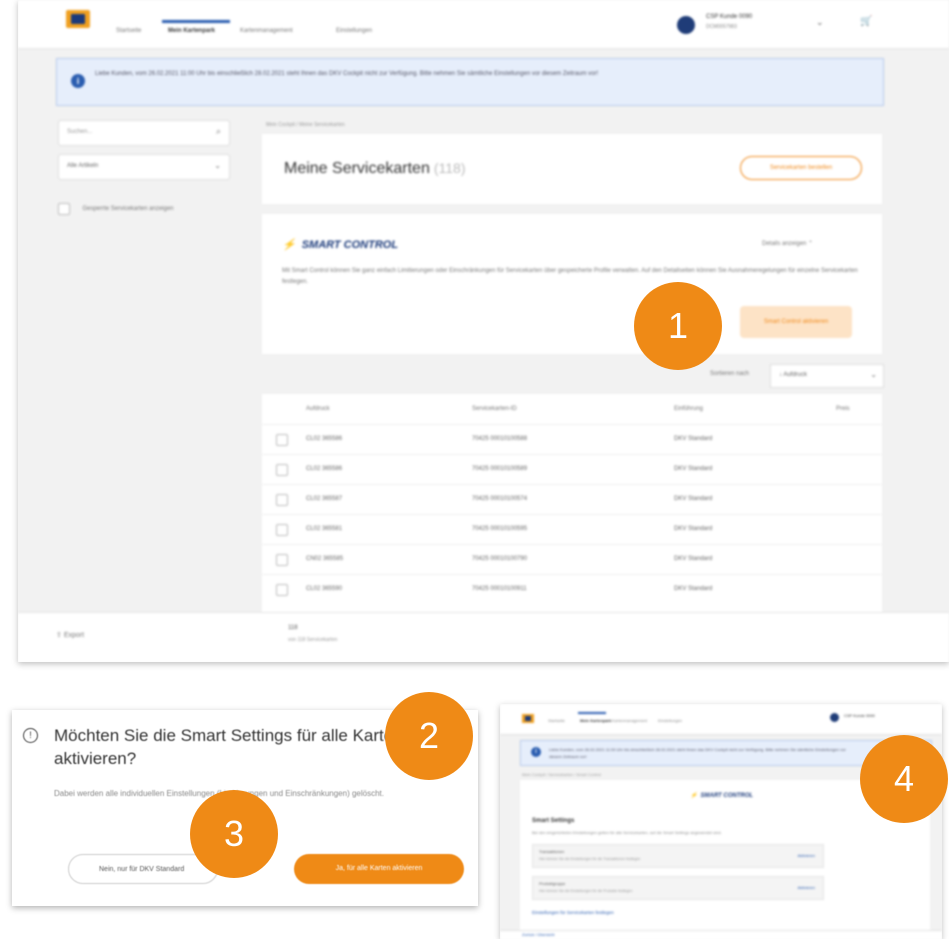 The image size is (949, 939). I want to click on cell-aufdruck: CL02 365590, so click(324, 589).